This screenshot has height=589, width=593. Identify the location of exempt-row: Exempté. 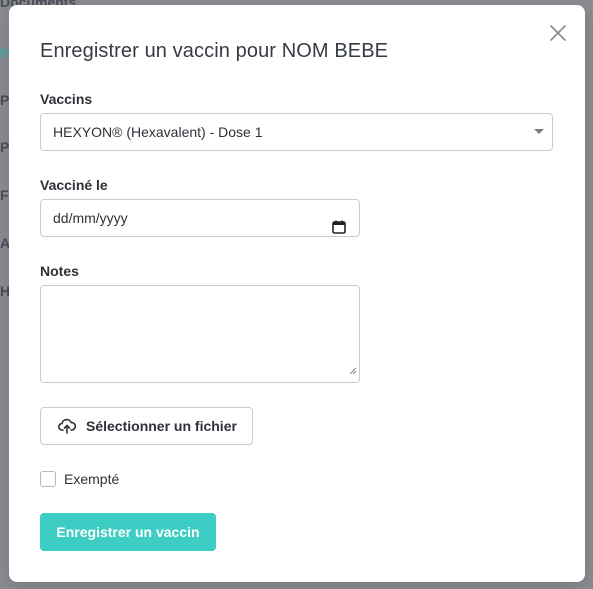
(79, 479).